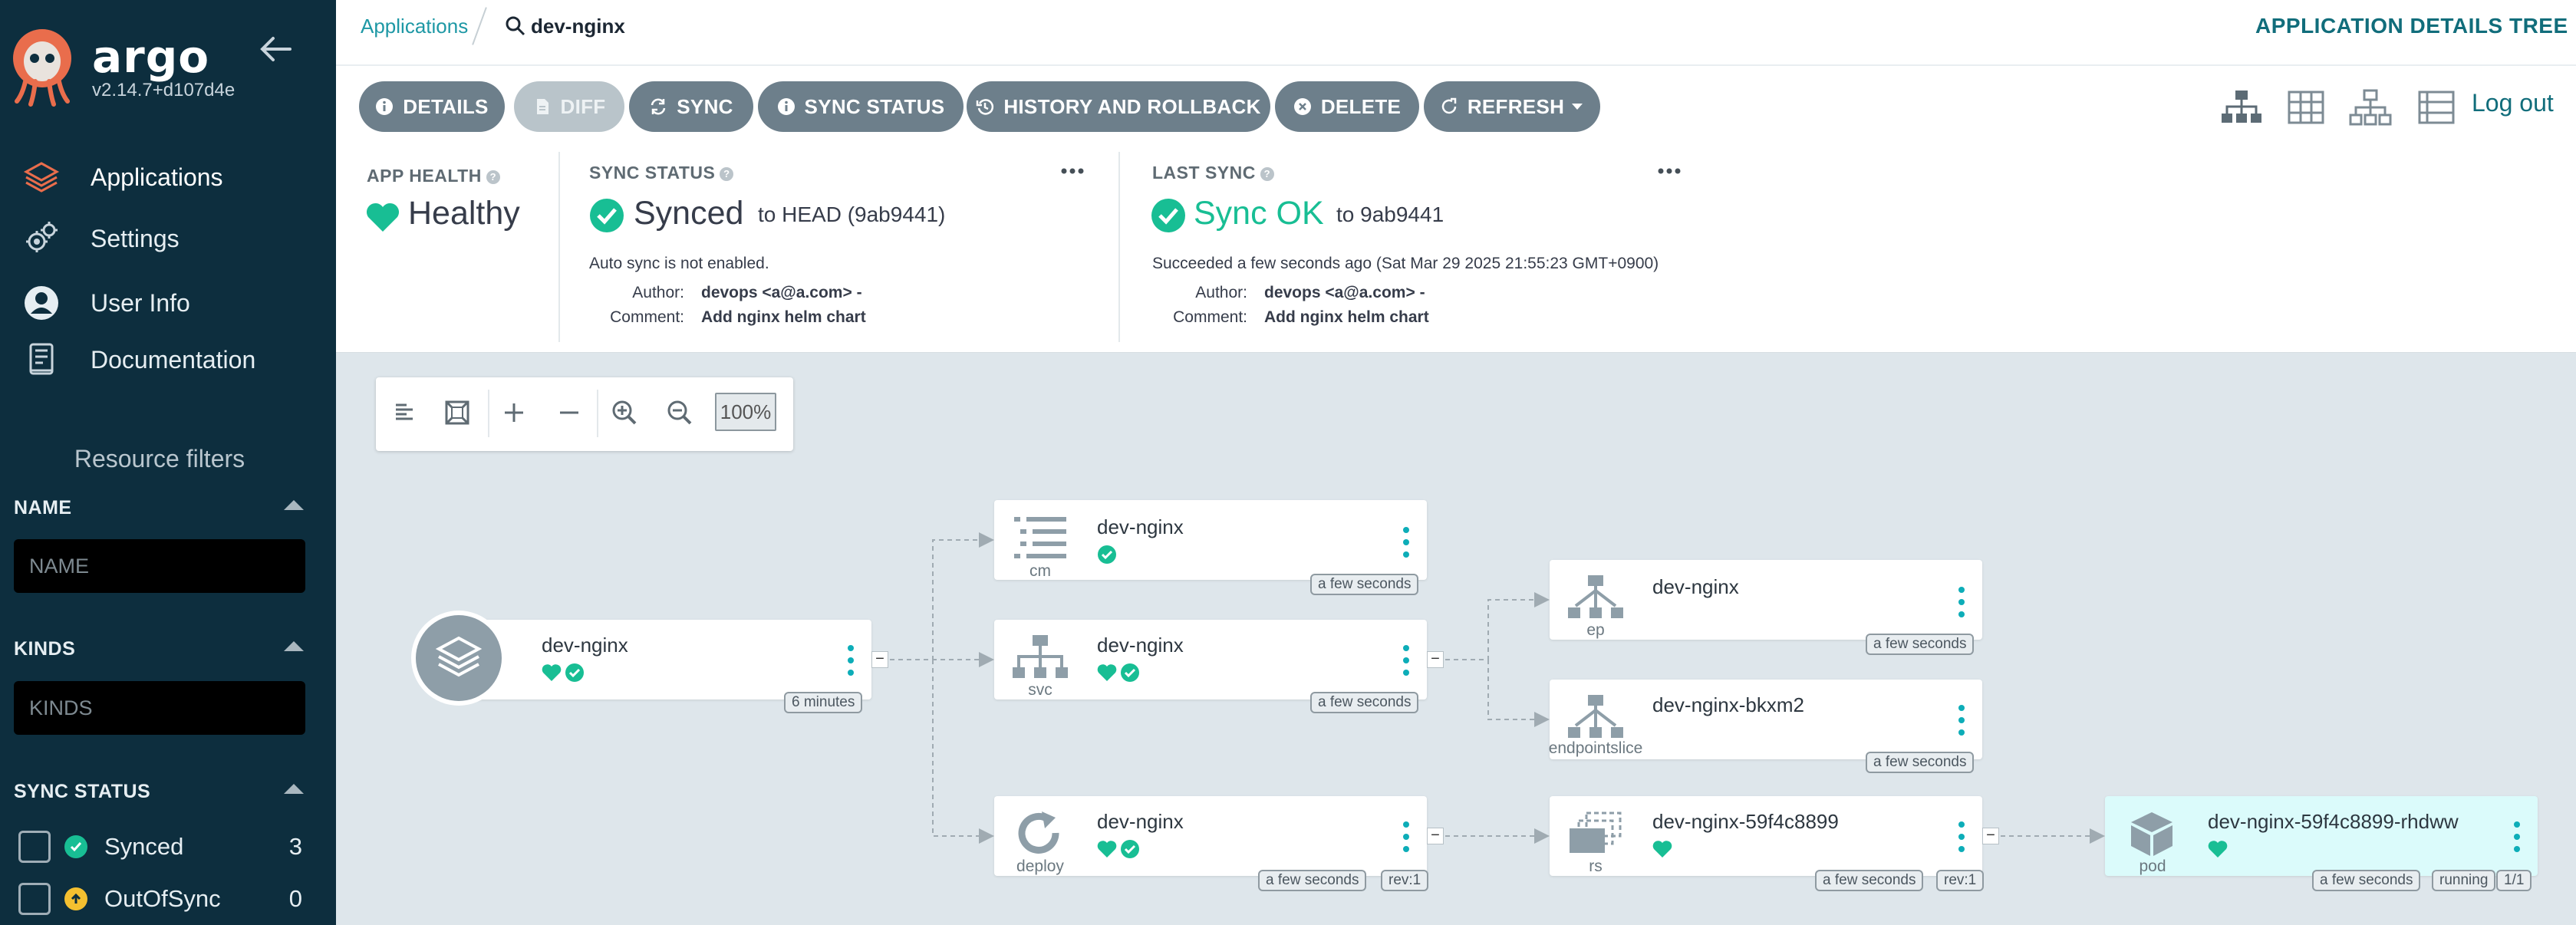 Image resolution: width=2576 pixels, height=925 pixels. What do you see at coordinates (41, 177) in the screenshot?
I see `layers-icon` at bounding box center [41, 177].